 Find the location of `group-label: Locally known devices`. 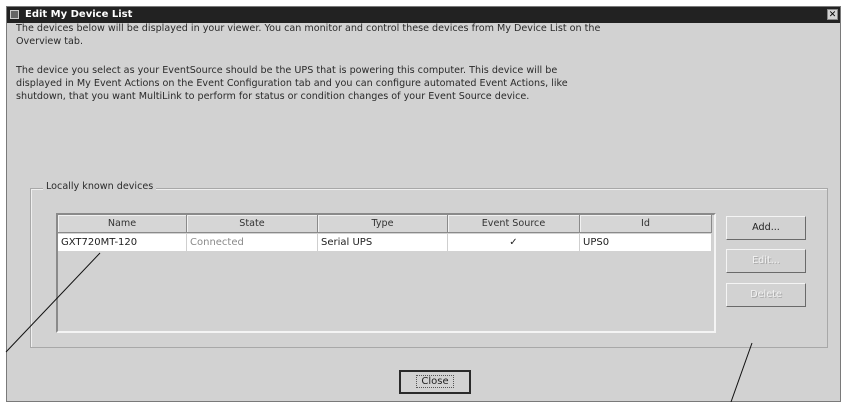

group-label: Locally known devices is located at coordinates (100, 186).